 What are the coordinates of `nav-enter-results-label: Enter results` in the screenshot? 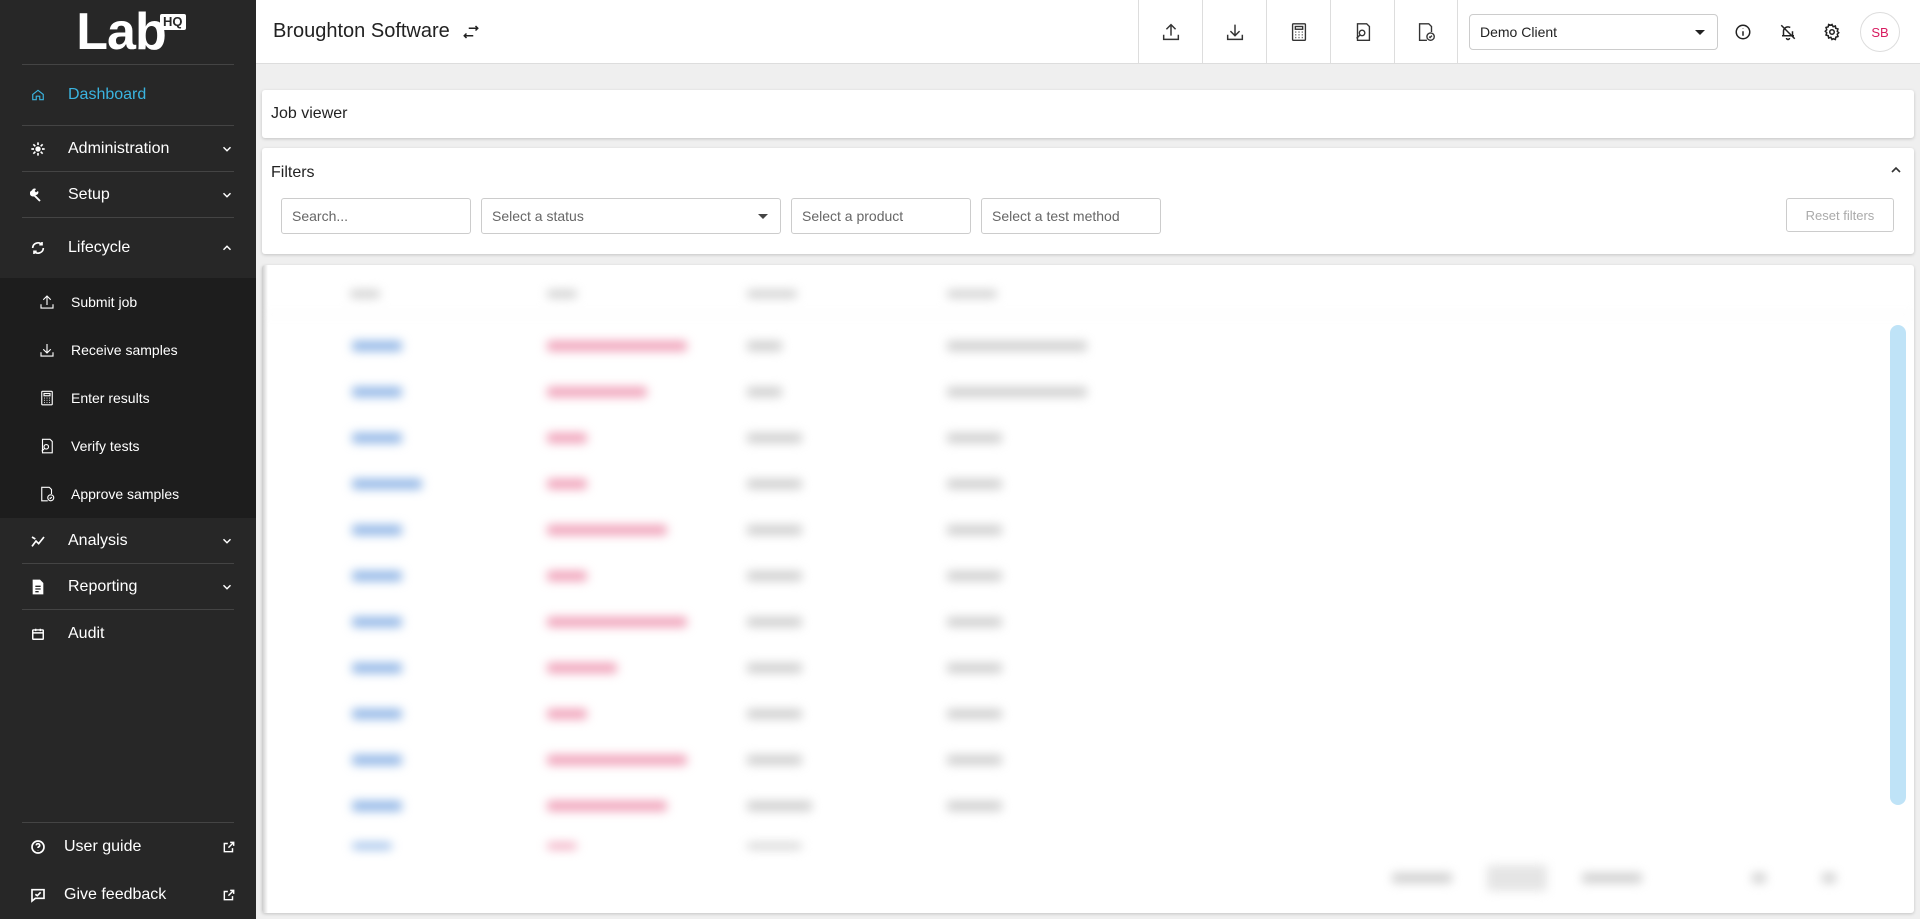 It's located at (110, 398).